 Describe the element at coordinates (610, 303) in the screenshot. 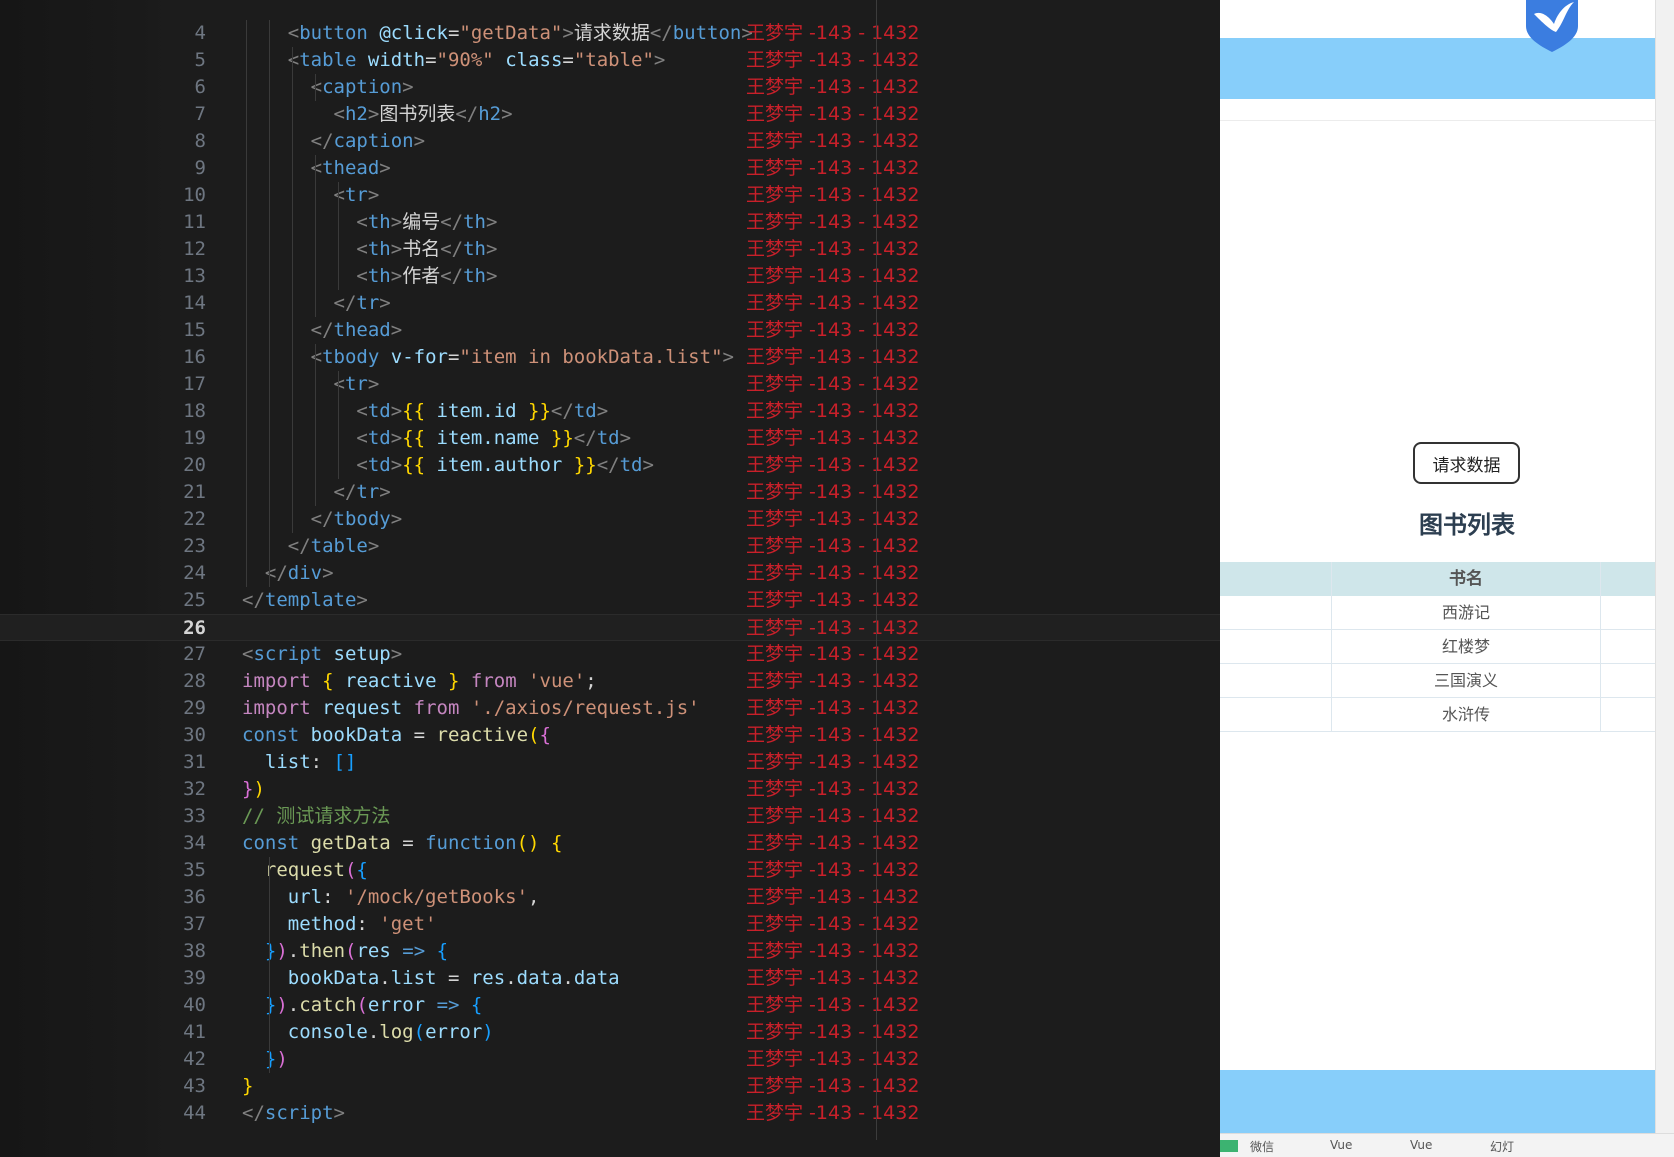

I see `code-line: 14 </tr> 王梦宇 -143 - 1432` at that location.